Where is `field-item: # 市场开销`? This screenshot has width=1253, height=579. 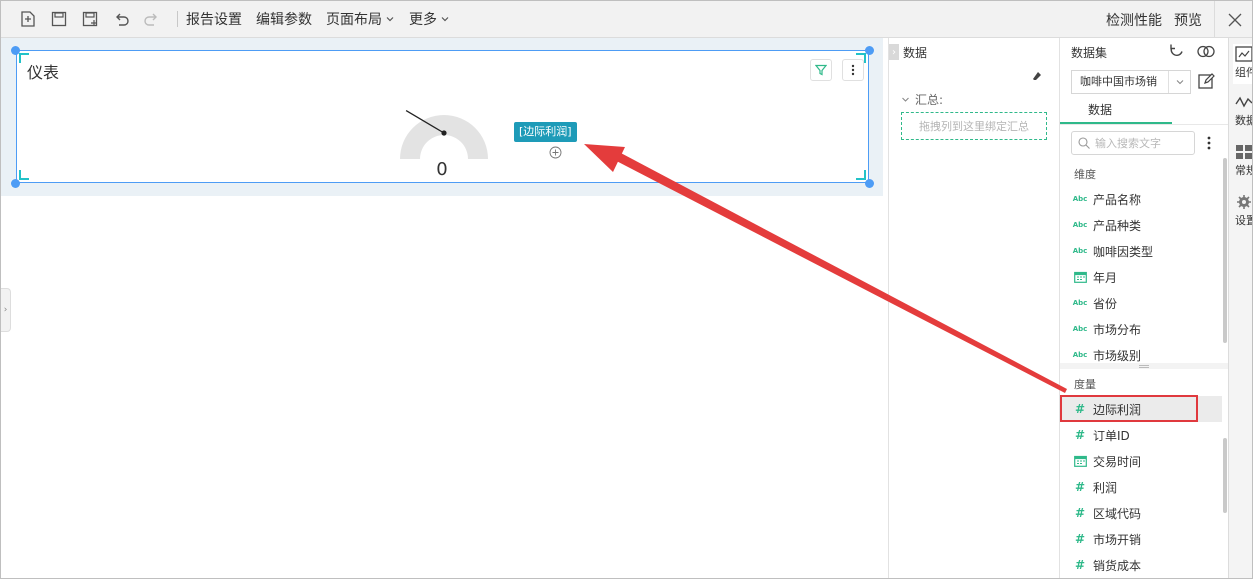
field-item: # 市场开销 is located at coordinates (1141, 539).